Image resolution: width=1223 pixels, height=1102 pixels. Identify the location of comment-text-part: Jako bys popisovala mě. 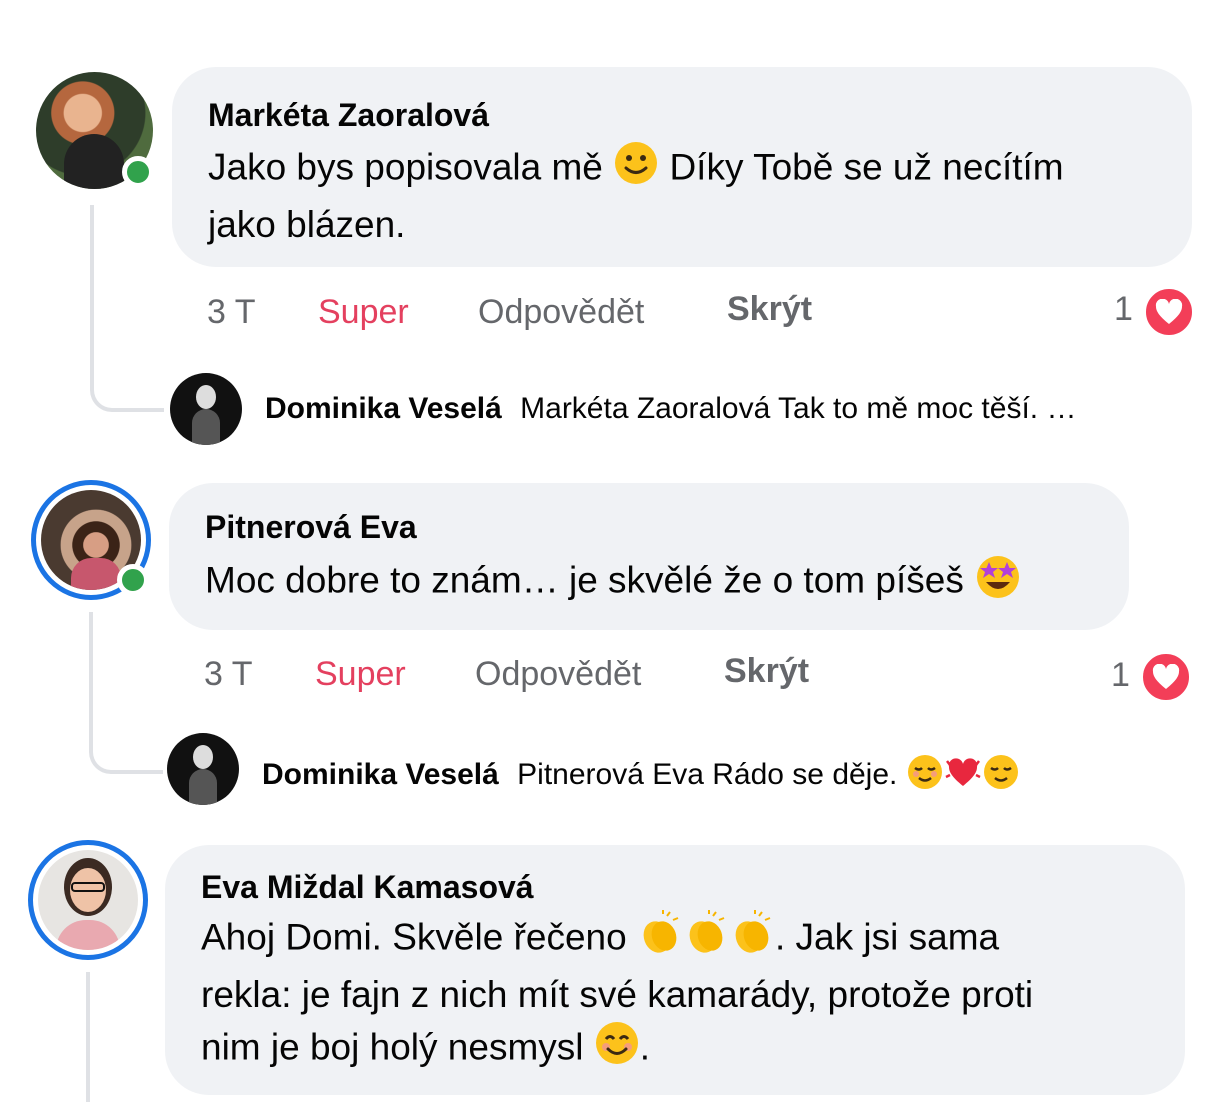
(405, 167).